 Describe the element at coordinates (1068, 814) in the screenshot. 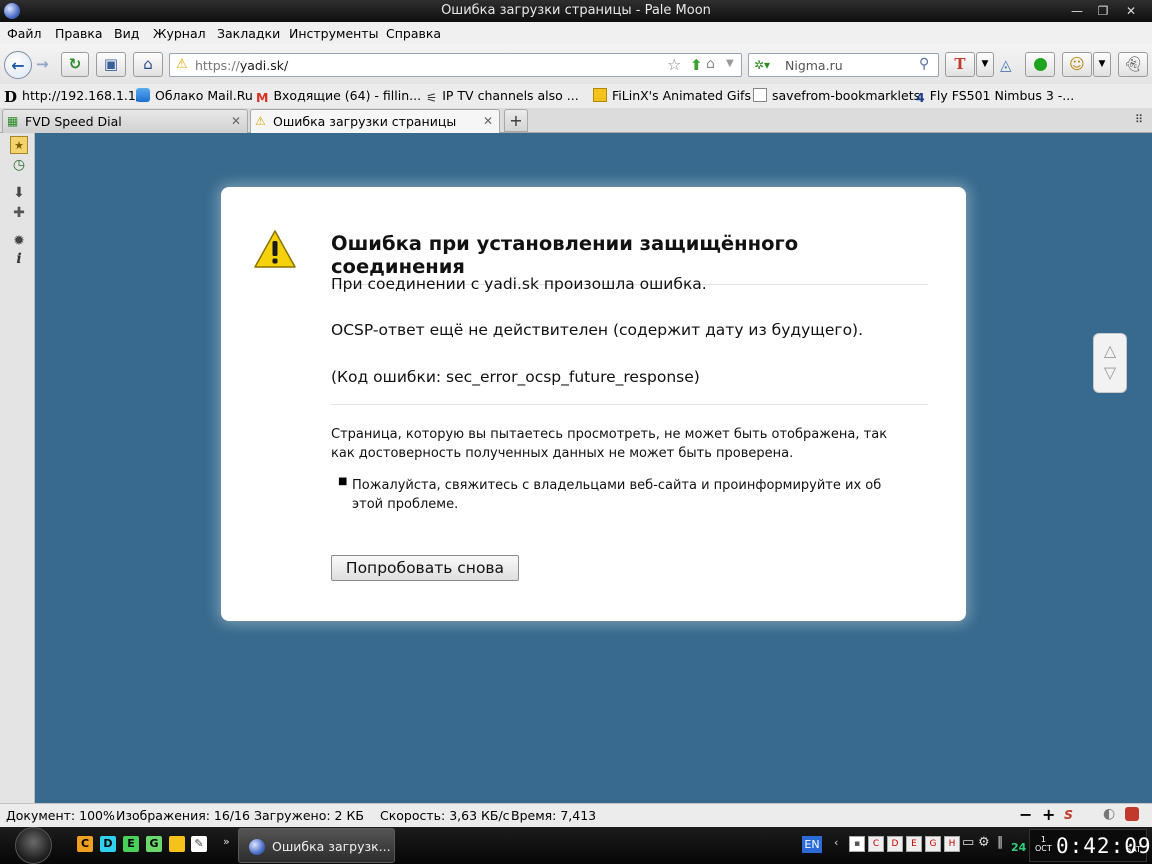

I see `s-addon-icon: S` at that location.